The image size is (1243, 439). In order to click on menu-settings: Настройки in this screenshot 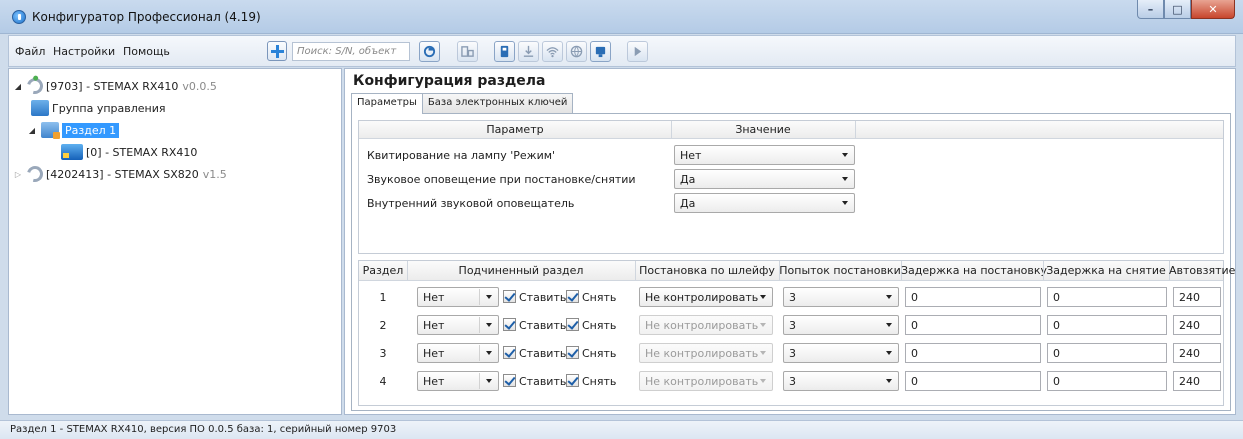, I will do `click(84, 51)`.